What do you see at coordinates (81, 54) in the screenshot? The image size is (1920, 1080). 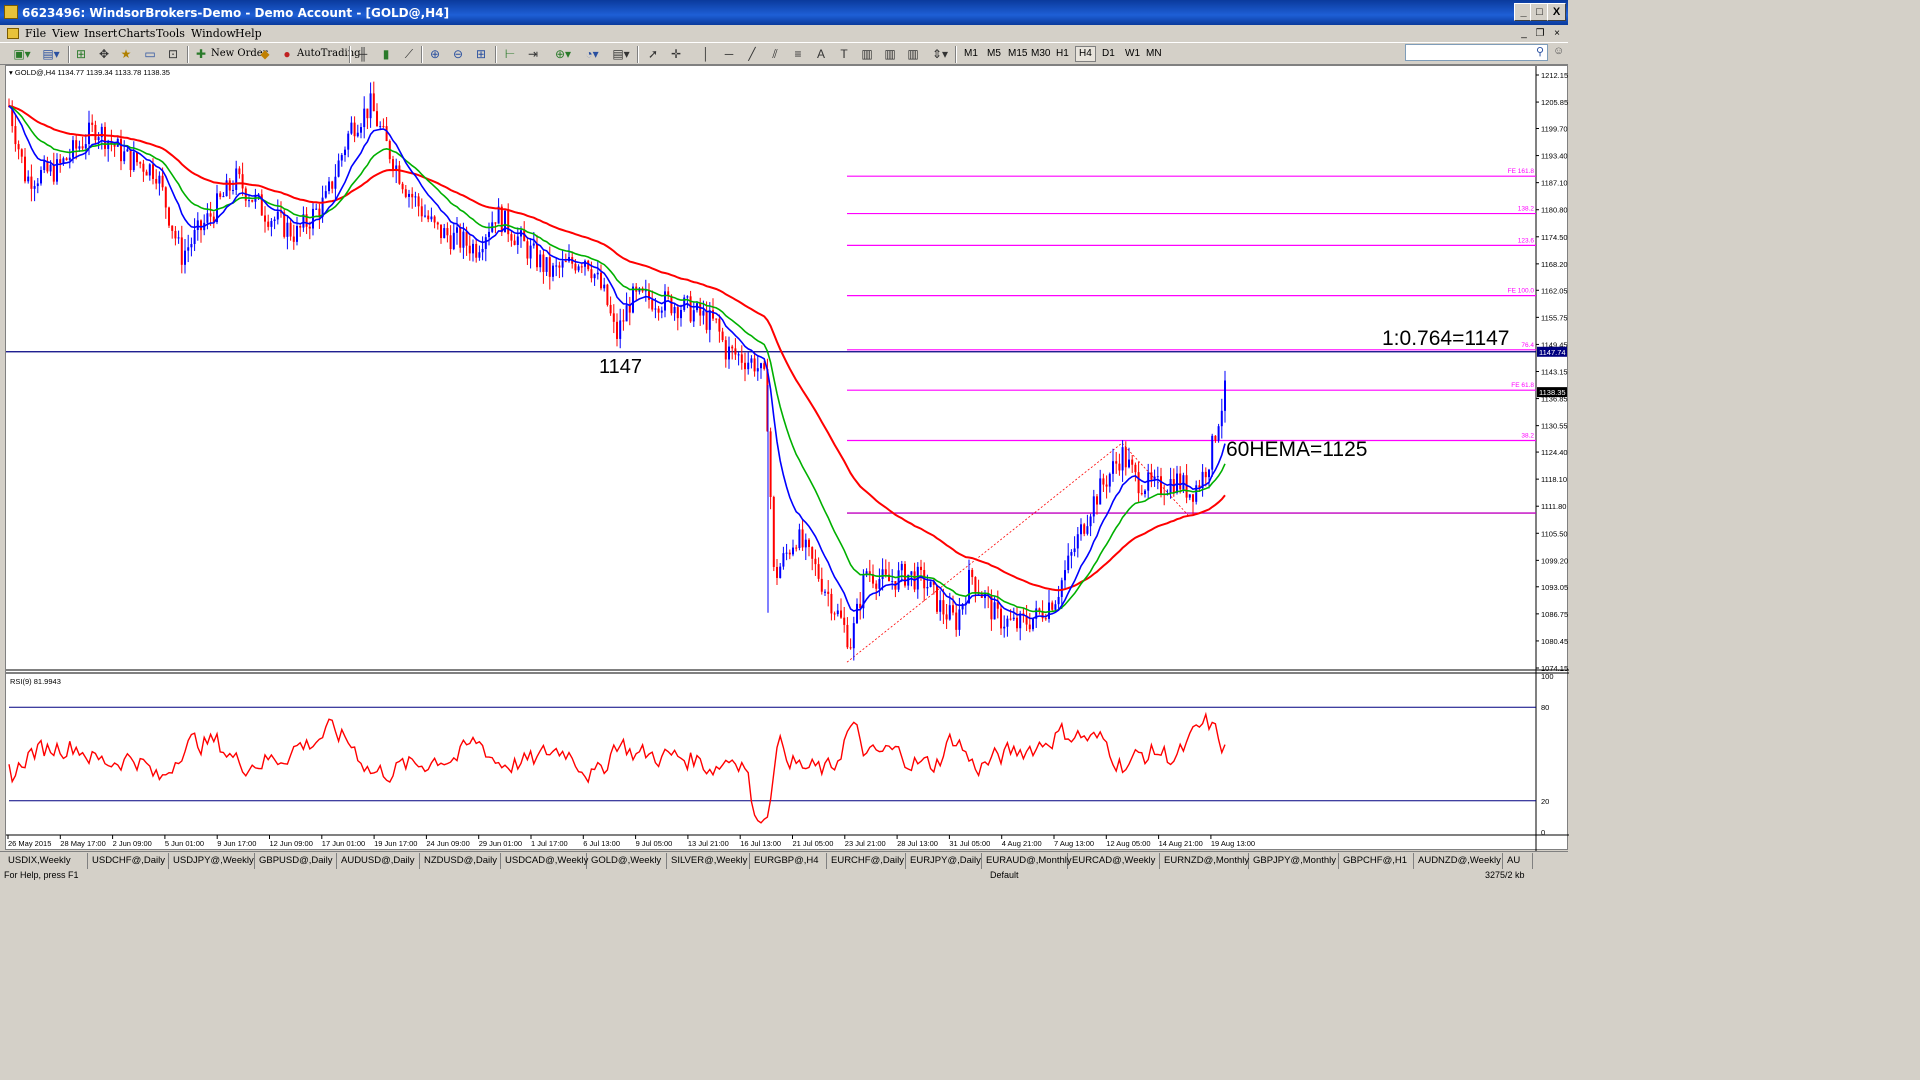 I see `market-watch-icon: ⊞` at bounding box center [81, 54].